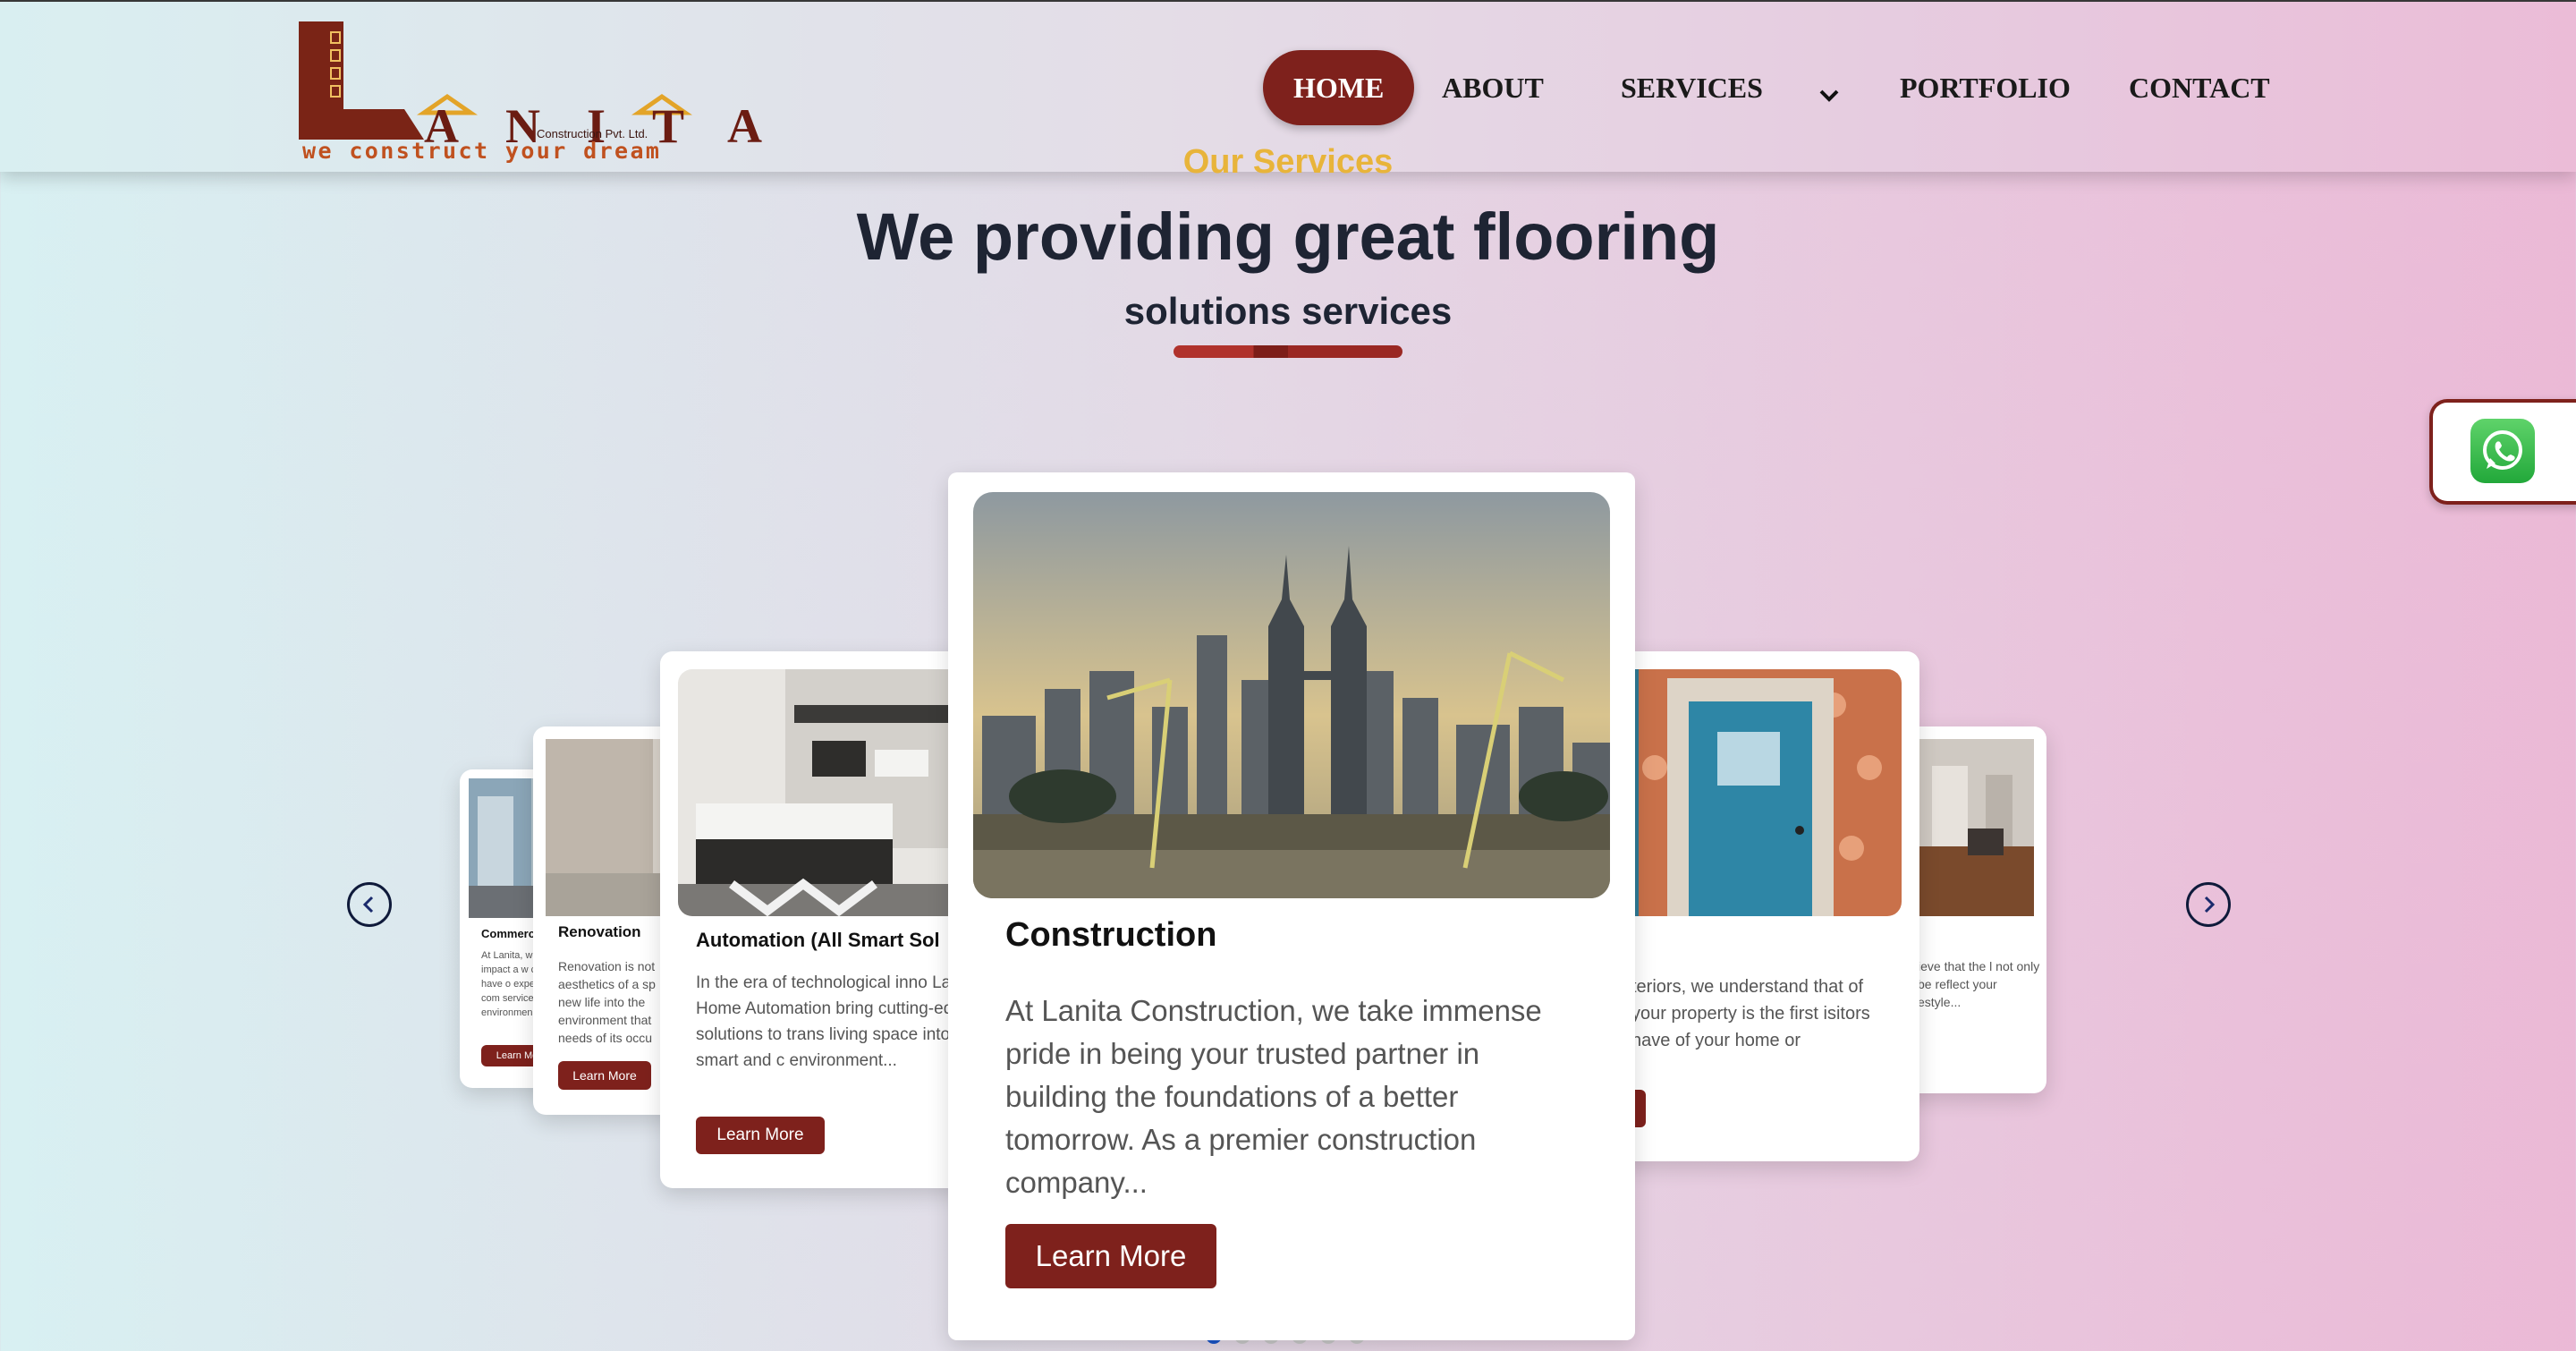  What do you see at coordinates (1985, 88) in the screenshot?
I see `nav-portfolio: PORTFOLIO` at bounding box center [1985, 88].